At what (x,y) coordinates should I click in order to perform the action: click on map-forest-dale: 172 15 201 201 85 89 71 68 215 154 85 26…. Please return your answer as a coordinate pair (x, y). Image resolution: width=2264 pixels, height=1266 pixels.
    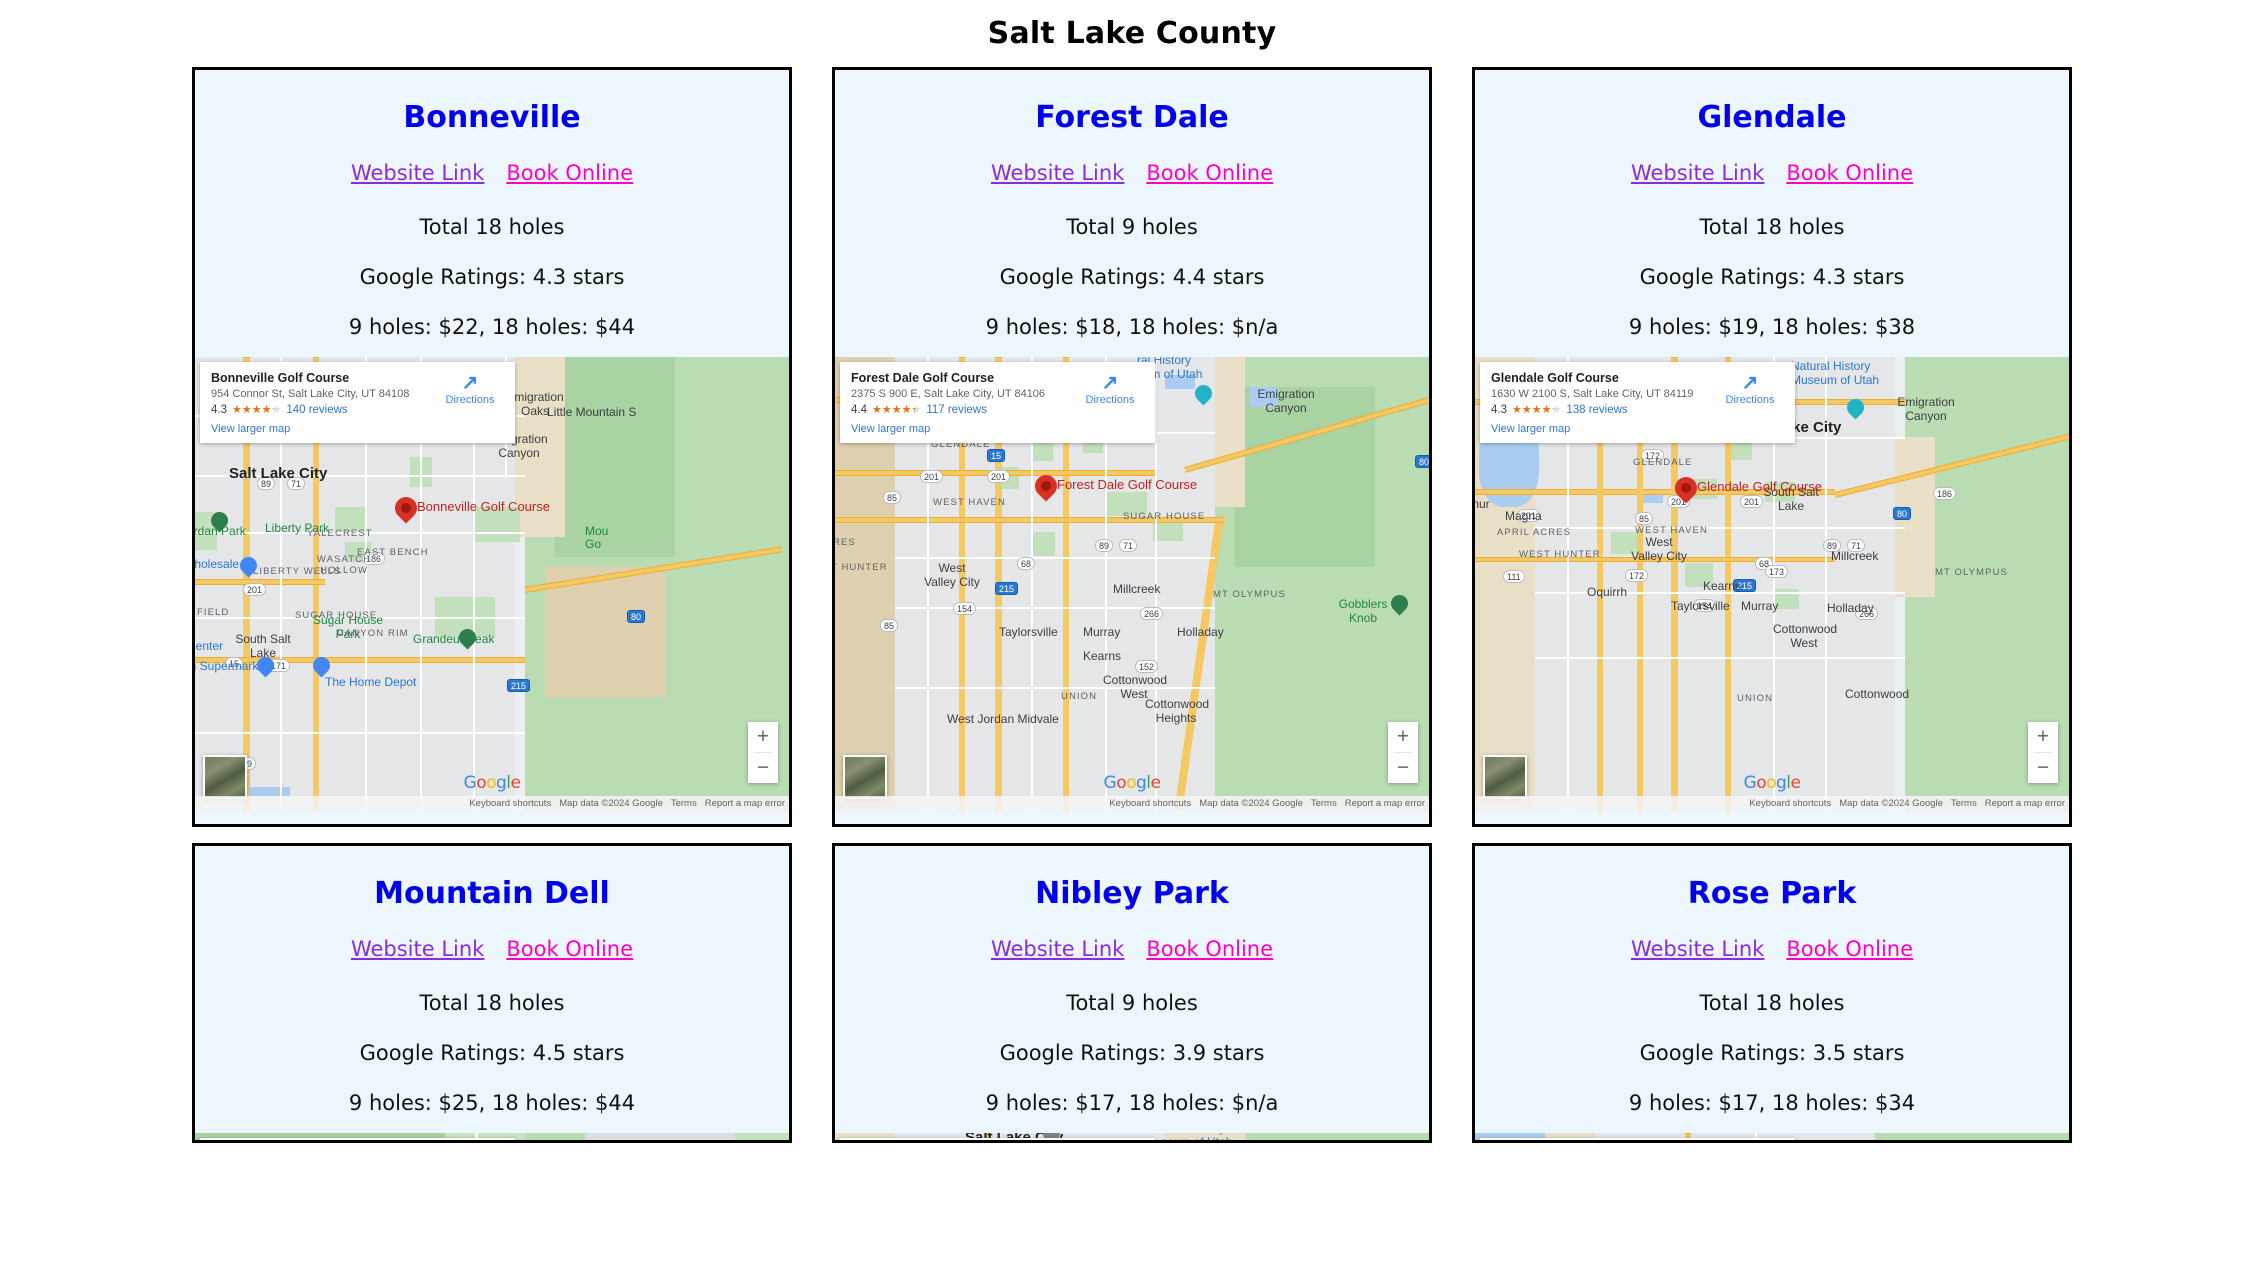
    Looking at the image, I should click on (1132, 584).